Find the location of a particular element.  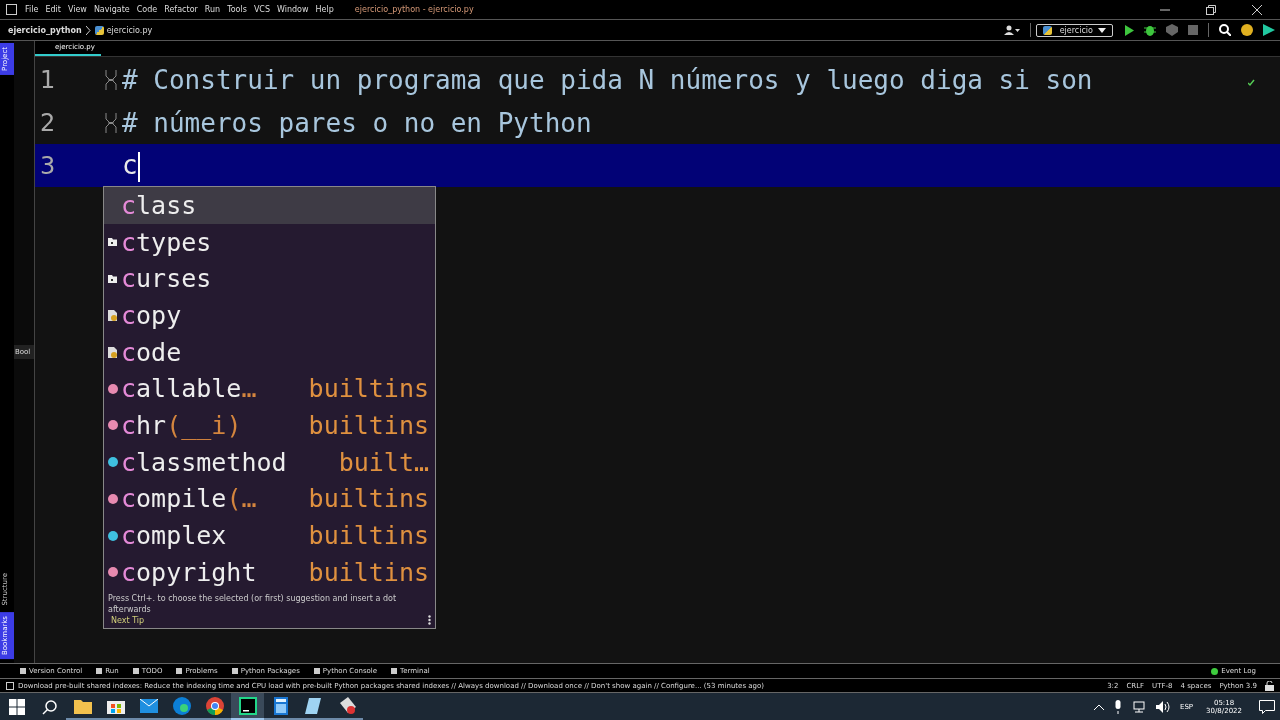

menu-item: Tools is located at coordinates (237, 9).